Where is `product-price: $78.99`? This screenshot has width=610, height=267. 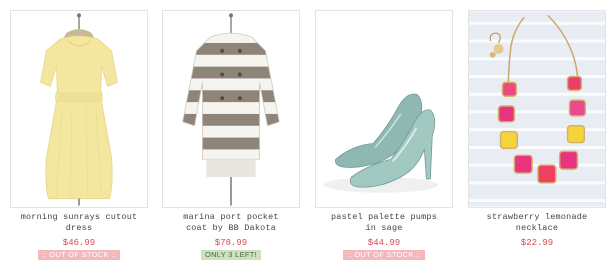 product-price: $78.99 is located at coordinates (231, 243).